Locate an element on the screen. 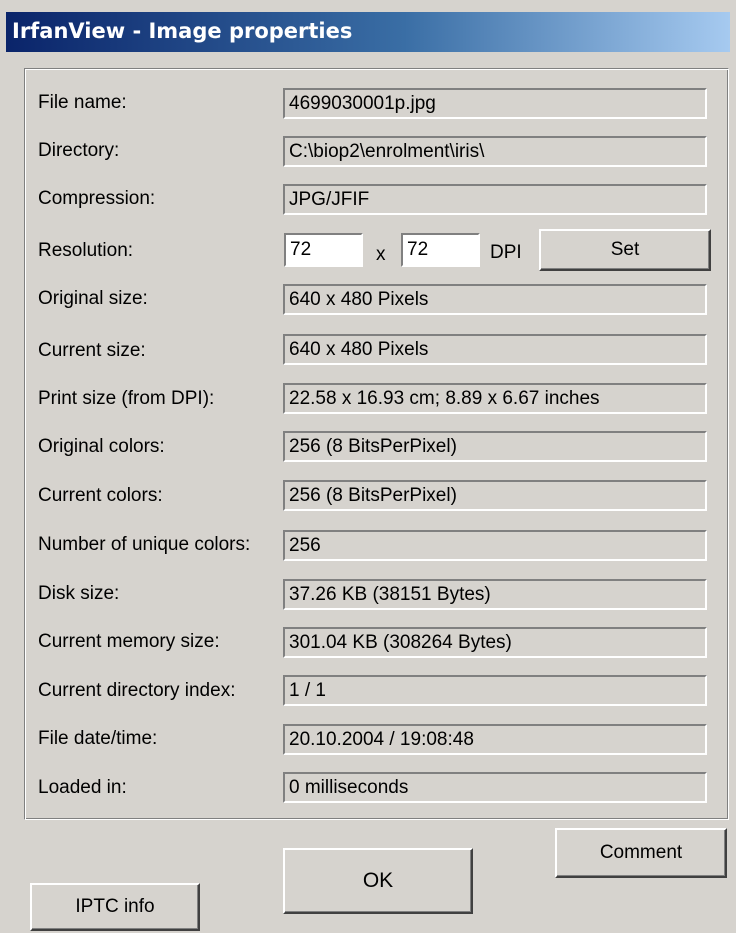 The height and width of the screenshot is (933, 736). original-colors-label: Original colors: is located at coordinates (101, 446).